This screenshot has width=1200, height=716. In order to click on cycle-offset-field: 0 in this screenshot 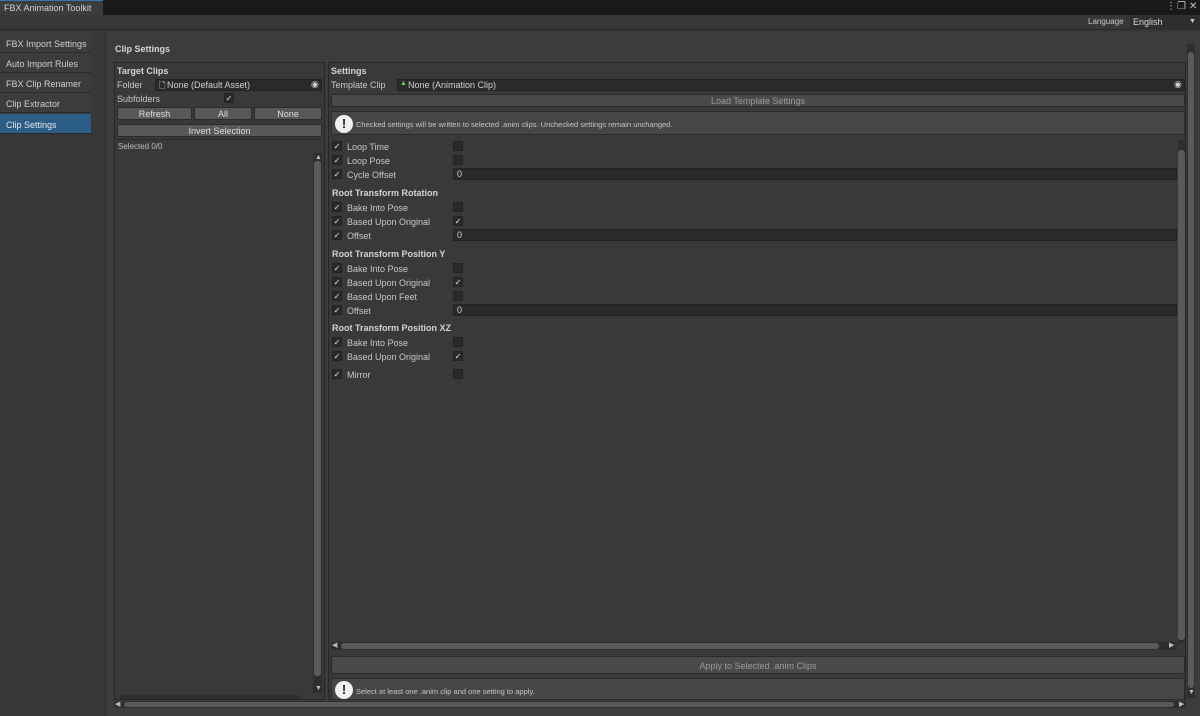, I will do `click(815, 174)`.